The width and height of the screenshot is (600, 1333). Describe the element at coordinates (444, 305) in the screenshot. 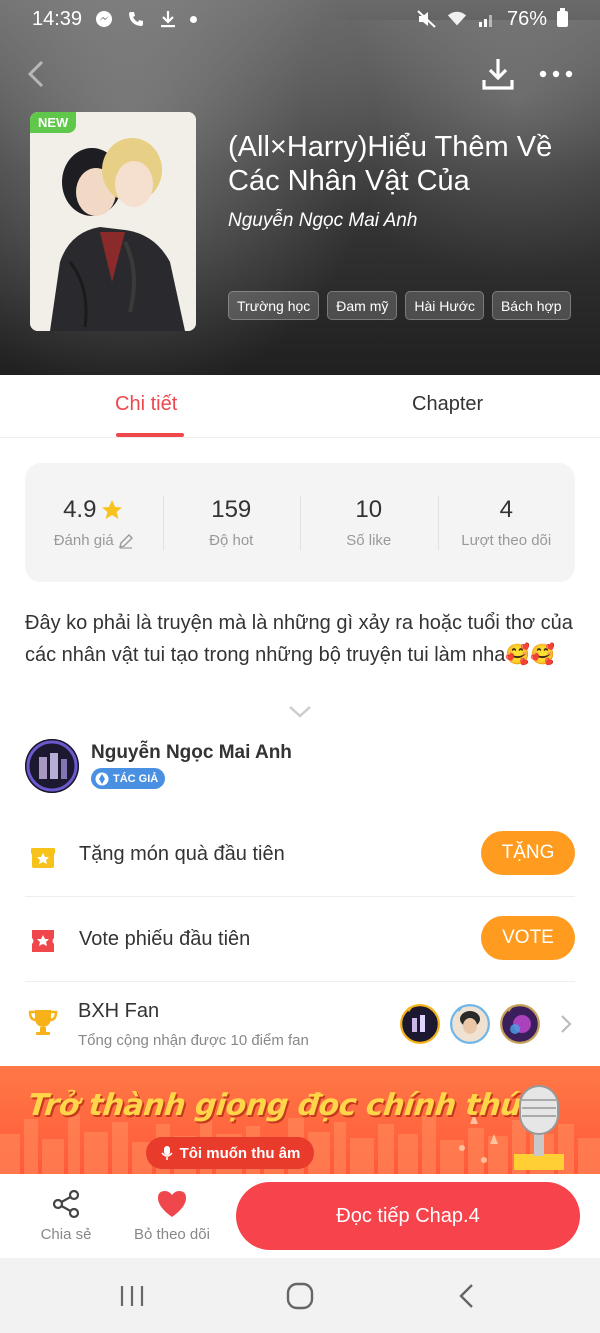

I see `tag-item: Hài Hước` at that location.